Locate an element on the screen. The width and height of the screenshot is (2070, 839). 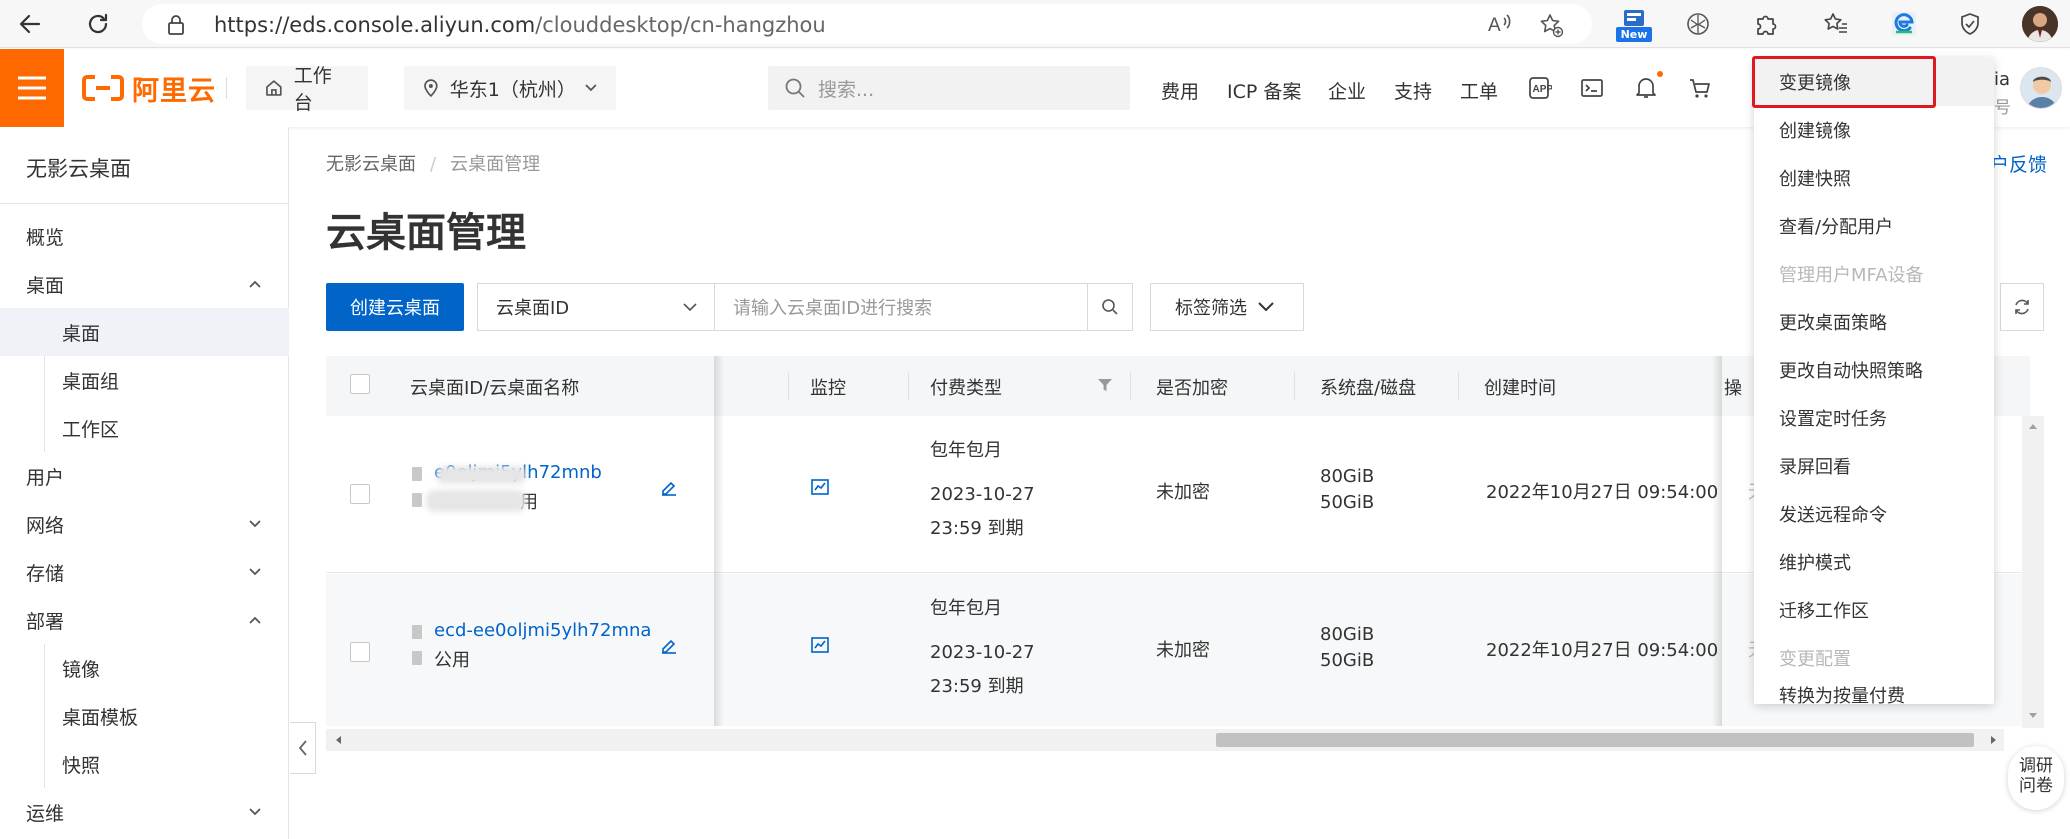
sidebar-item-ops: 运维 is located at coordinates (144, 812).